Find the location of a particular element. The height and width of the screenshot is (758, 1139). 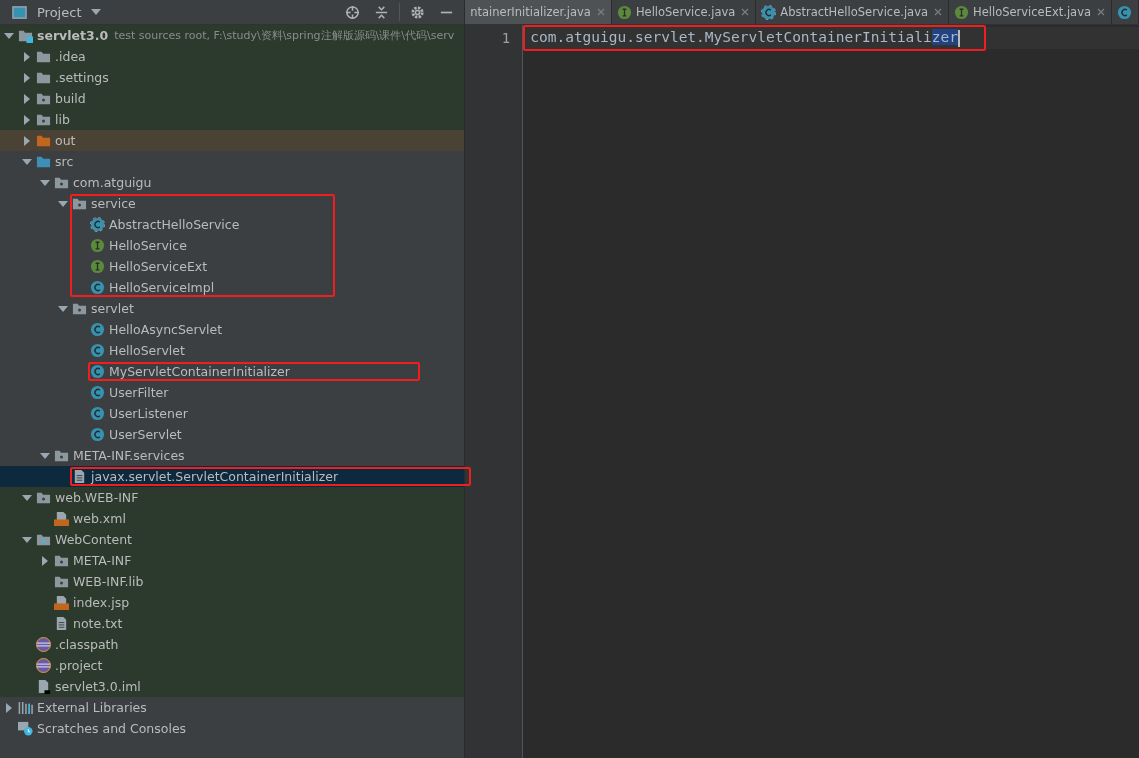

tree-item: web.xml is located at coordinates (232, 518).